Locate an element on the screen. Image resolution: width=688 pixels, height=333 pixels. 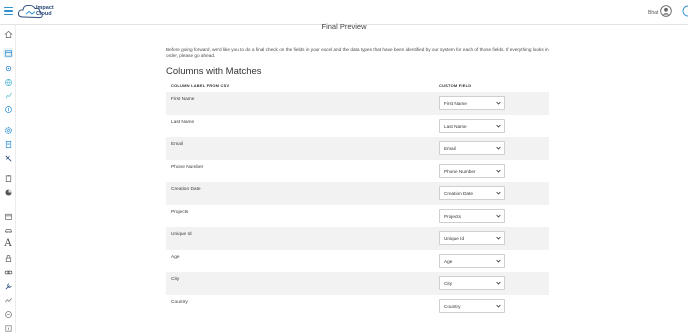
car-icon is located at coordinates (8, 230).